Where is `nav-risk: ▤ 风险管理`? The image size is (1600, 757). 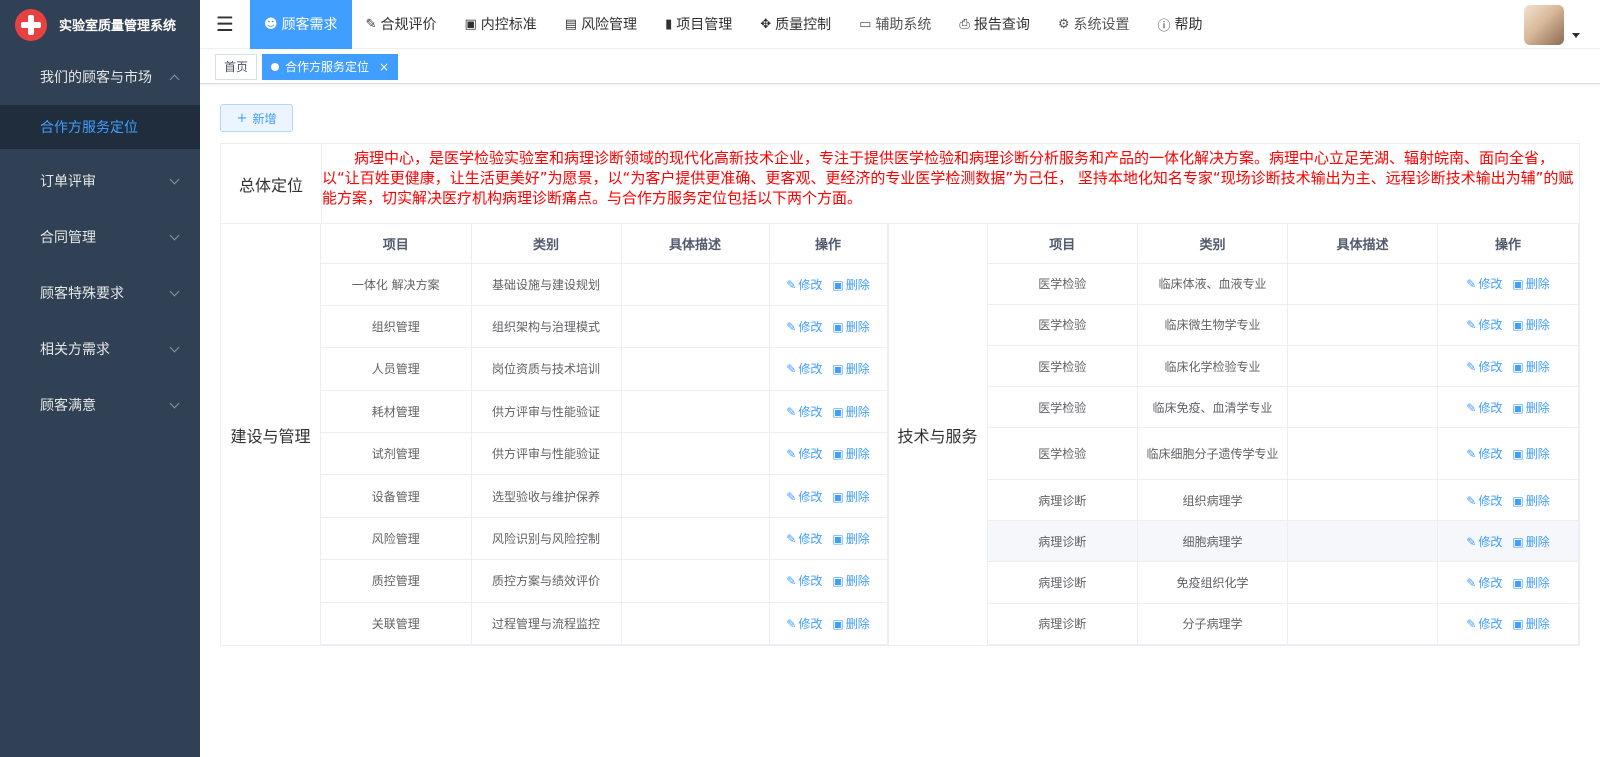 nav-risk: ▤ 风险管理 is located at coordinates (601, 24).